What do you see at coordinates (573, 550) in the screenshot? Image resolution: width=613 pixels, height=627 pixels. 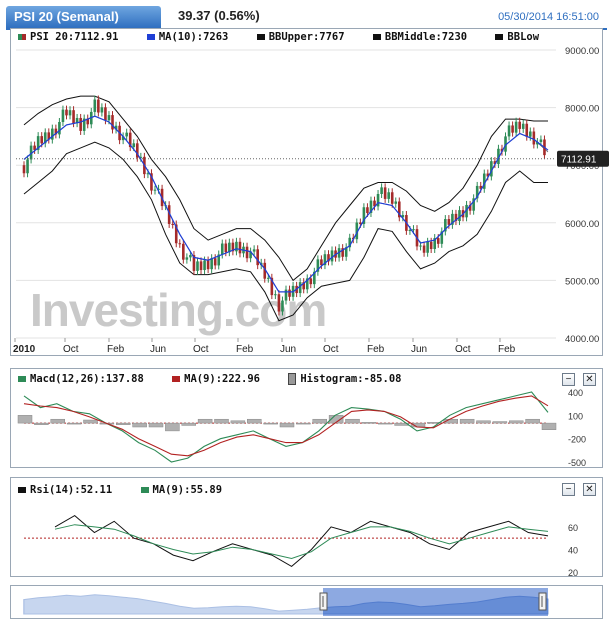 I see `rsi-y-tick-label: 40` at bounding box center [573, 550].